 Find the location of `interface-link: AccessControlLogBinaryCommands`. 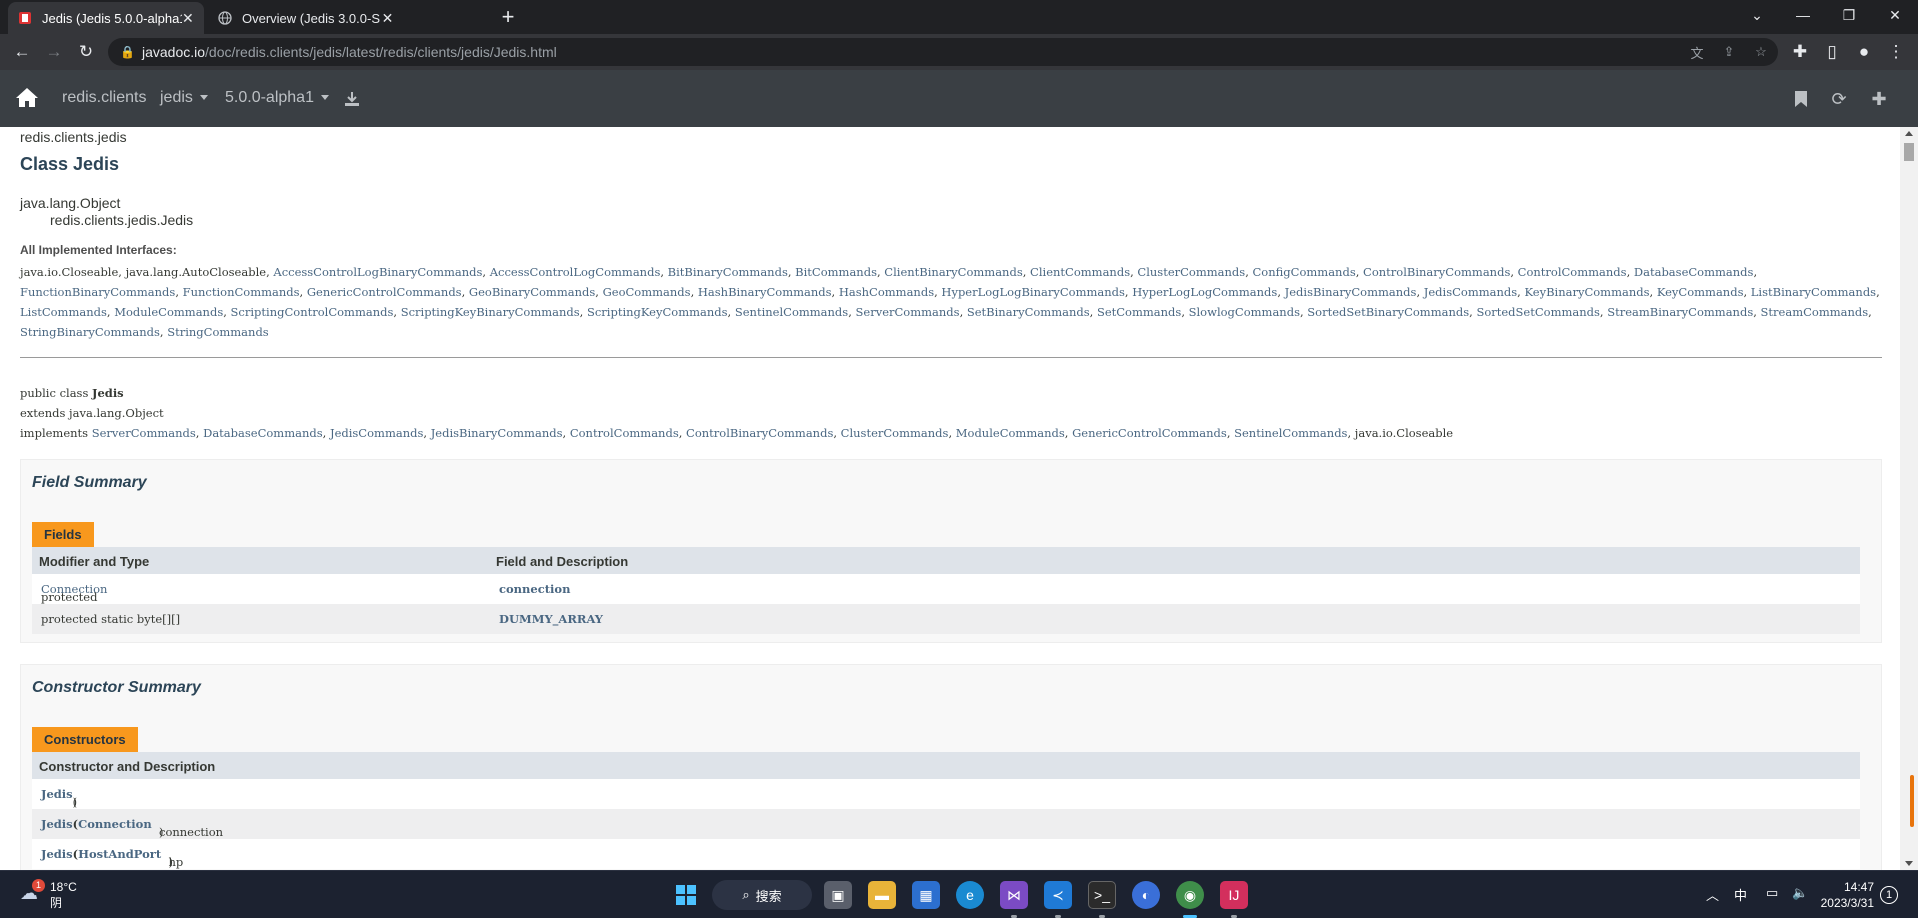

interface-link: AccessControlLogBinaryCommands is located at coordinates (377, 272).